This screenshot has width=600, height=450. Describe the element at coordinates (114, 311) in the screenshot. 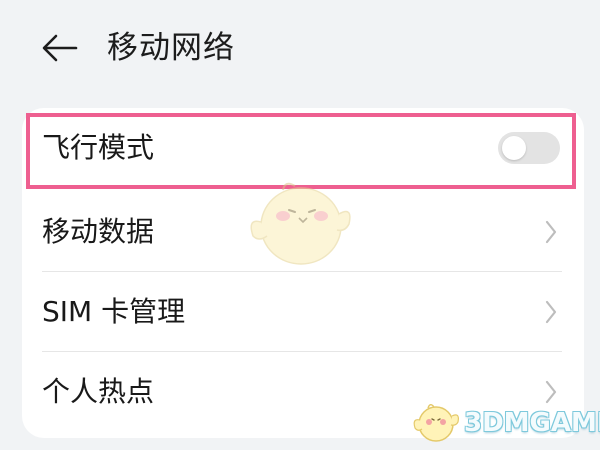

I see `setting-label-sim-management: SIM 卡管理` at that location.